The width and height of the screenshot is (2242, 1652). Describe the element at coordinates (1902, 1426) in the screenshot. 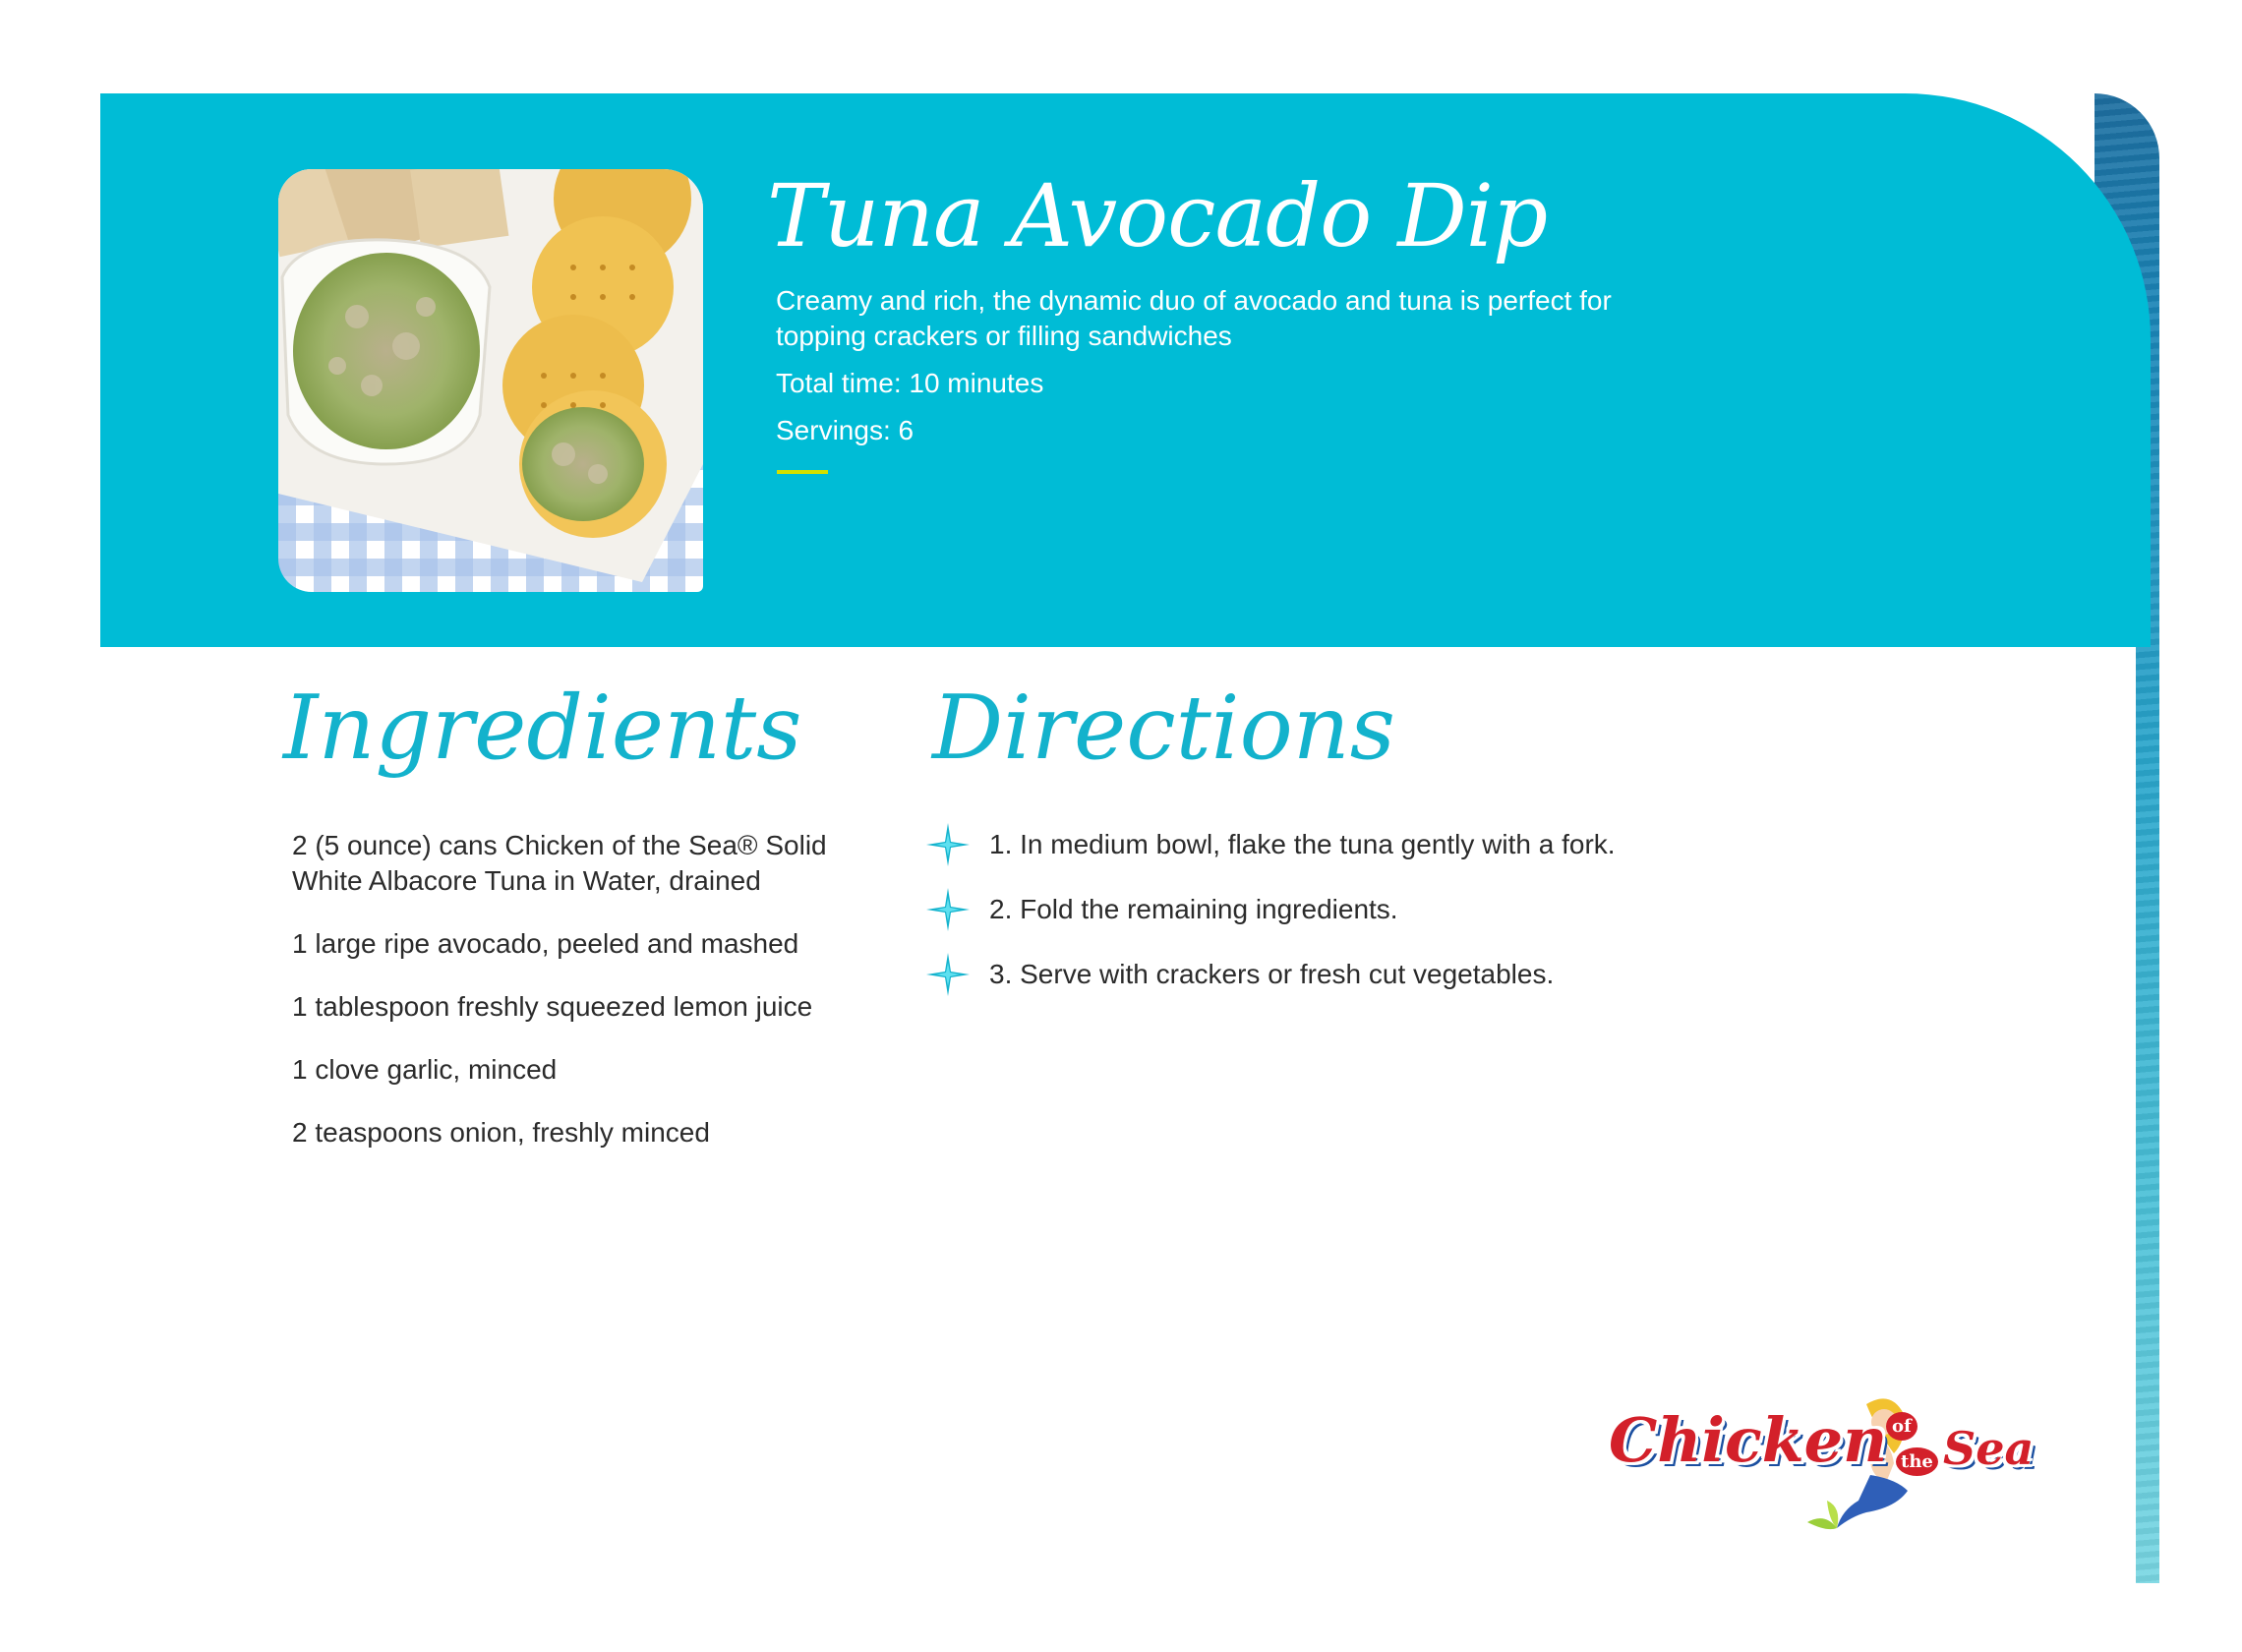

I see `logo-word-of: of` at that location.